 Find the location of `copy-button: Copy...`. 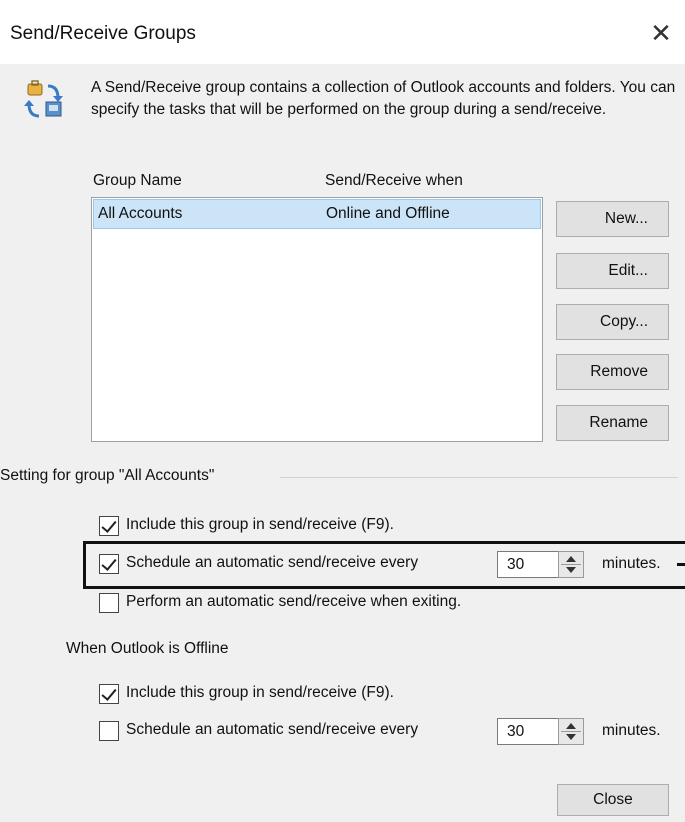

copy-button: Copy... is located at coordinates (612, 322).